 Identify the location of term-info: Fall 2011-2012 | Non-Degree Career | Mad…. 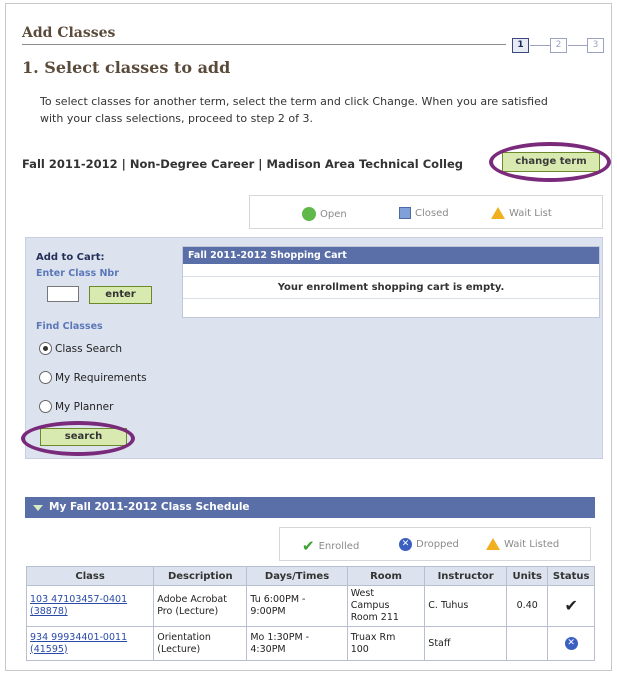
(242, 164).